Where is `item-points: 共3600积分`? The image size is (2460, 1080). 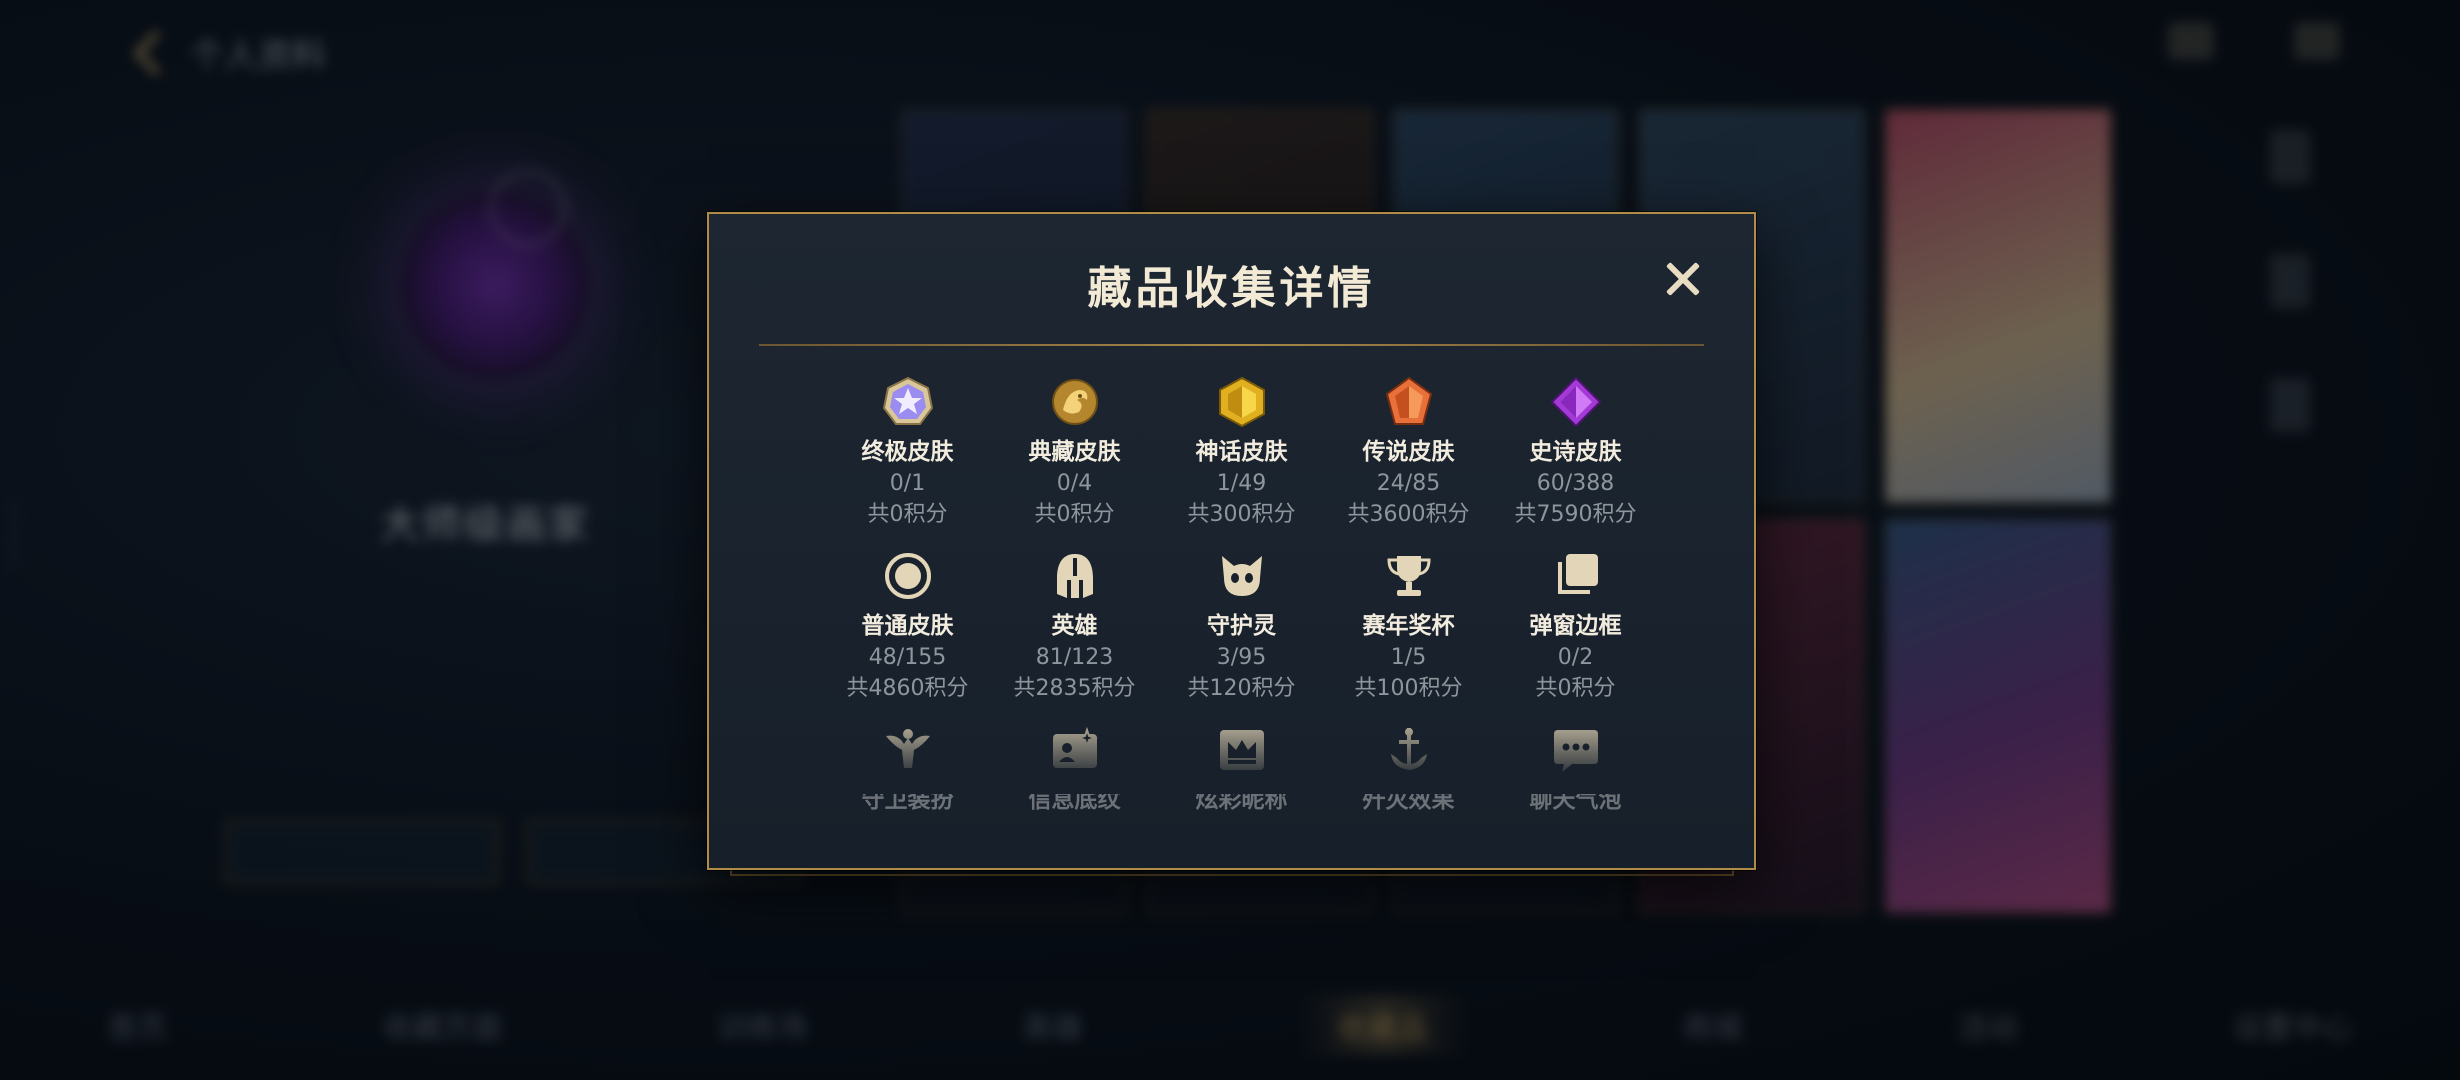
item-points: 共3600积分 is located at coordinates (1408, 514).